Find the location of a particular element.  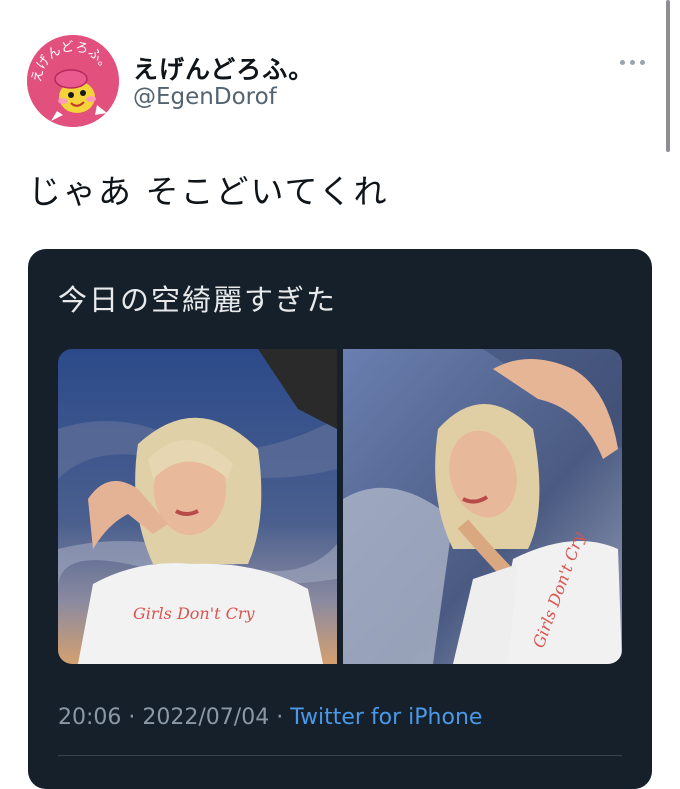

tweet-source-link: Twitter for iPhone is located at coordinates (386, 717).